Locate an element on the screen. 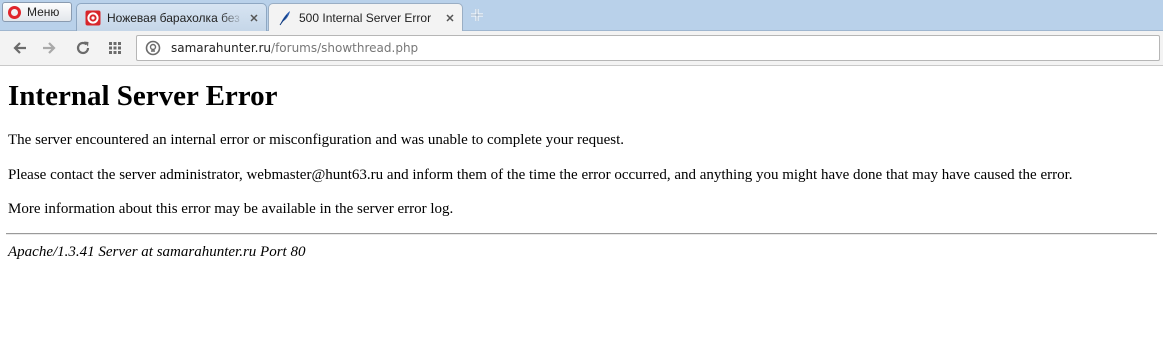 The width and height of the screenshot is (1163, 347). divider is located at coordinates (581, 234).